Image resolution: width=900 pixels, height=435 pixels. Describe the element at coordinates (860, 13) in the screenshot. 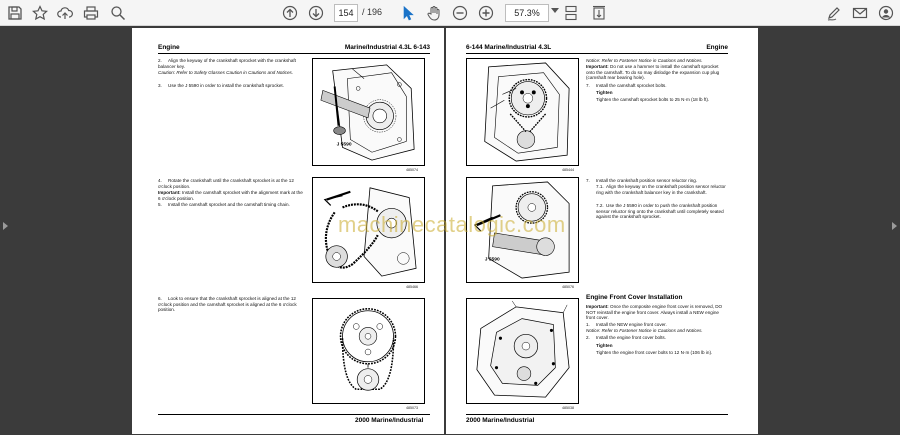

I see `email-icon` at that location.